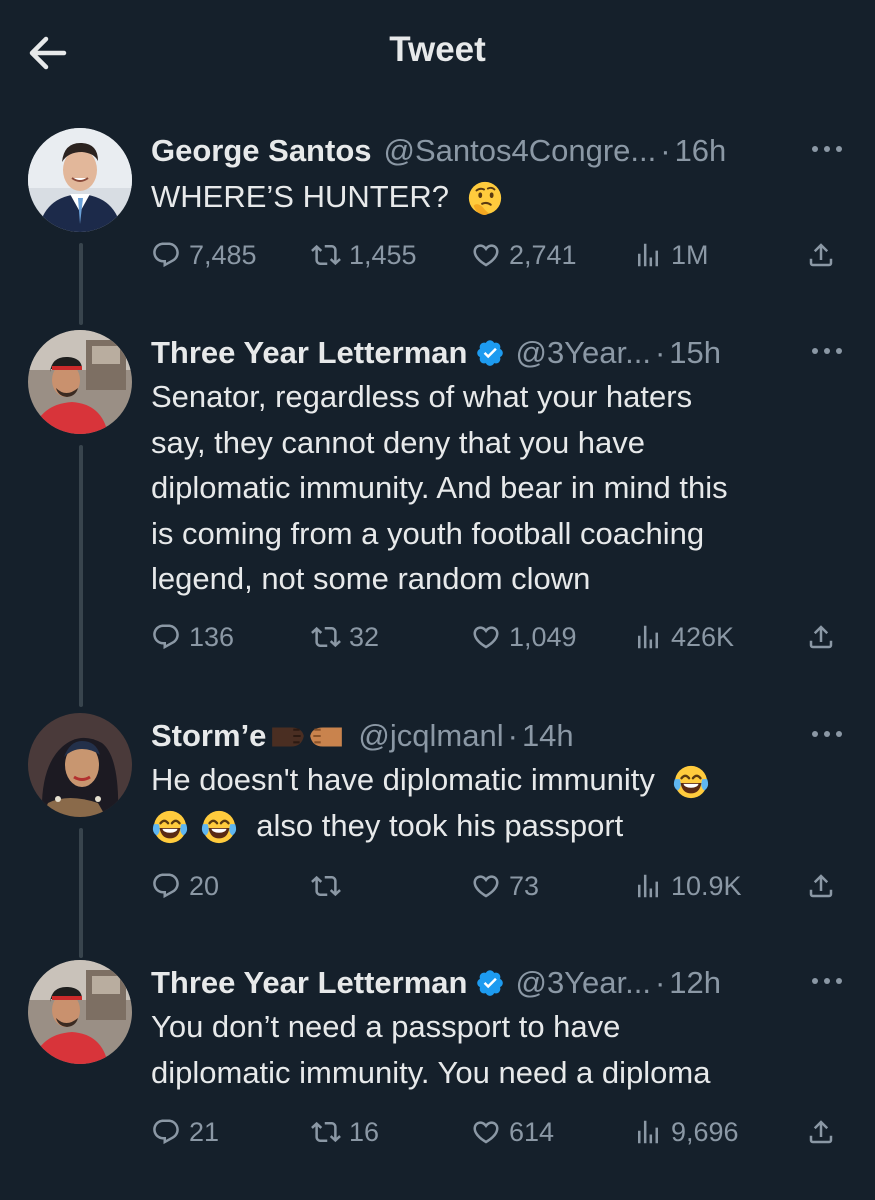  I want to click on views-button: 426K, so click(683, 637).